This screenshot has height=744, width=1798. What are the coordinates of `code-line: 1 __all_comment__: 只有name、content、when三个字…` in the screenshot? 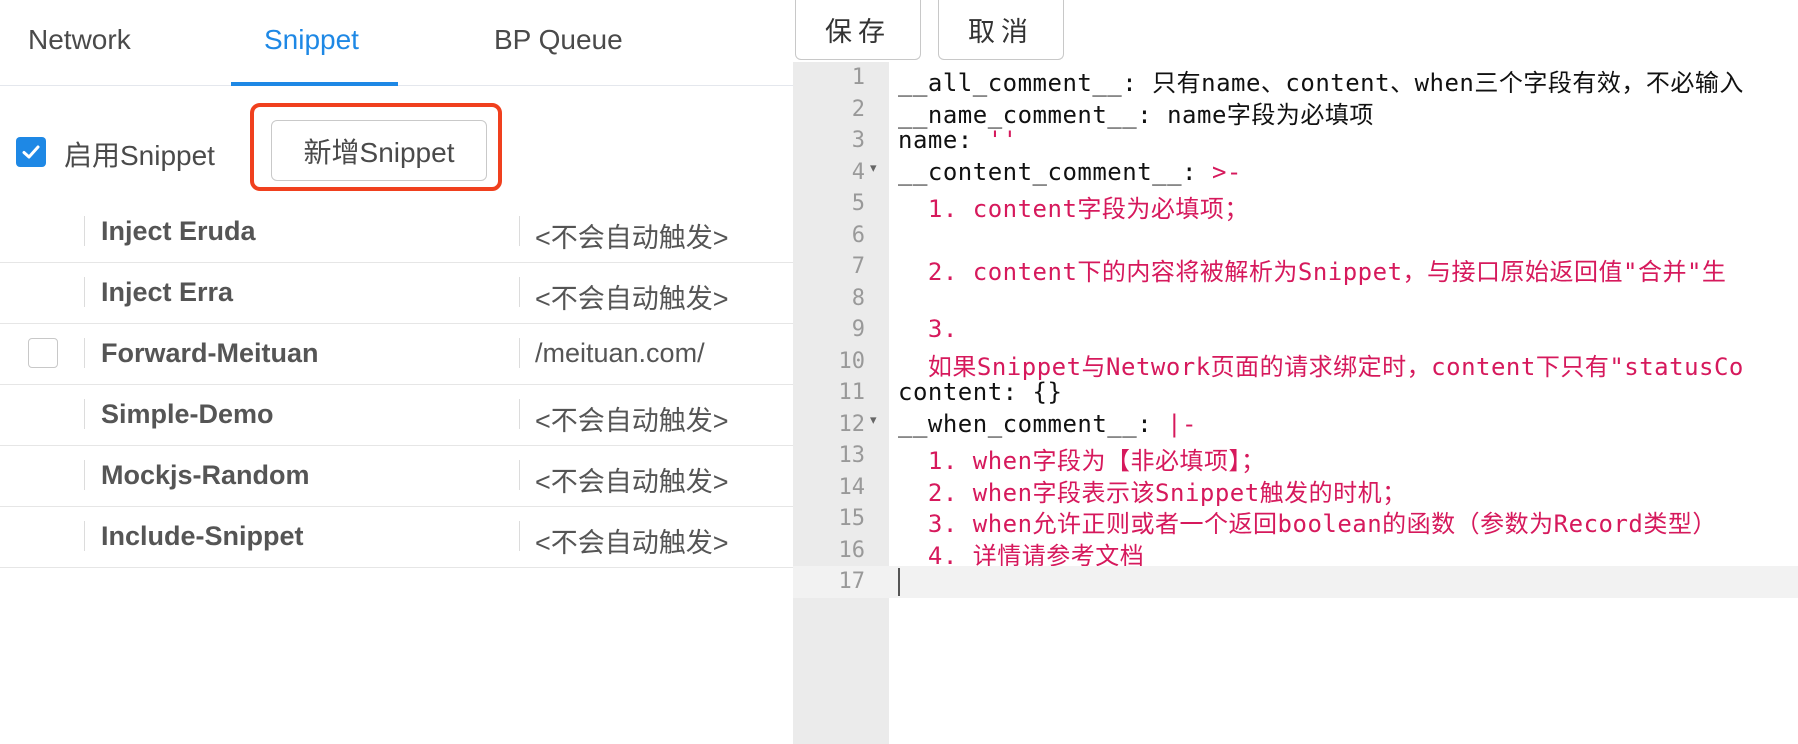 It's located at (1295, 79).